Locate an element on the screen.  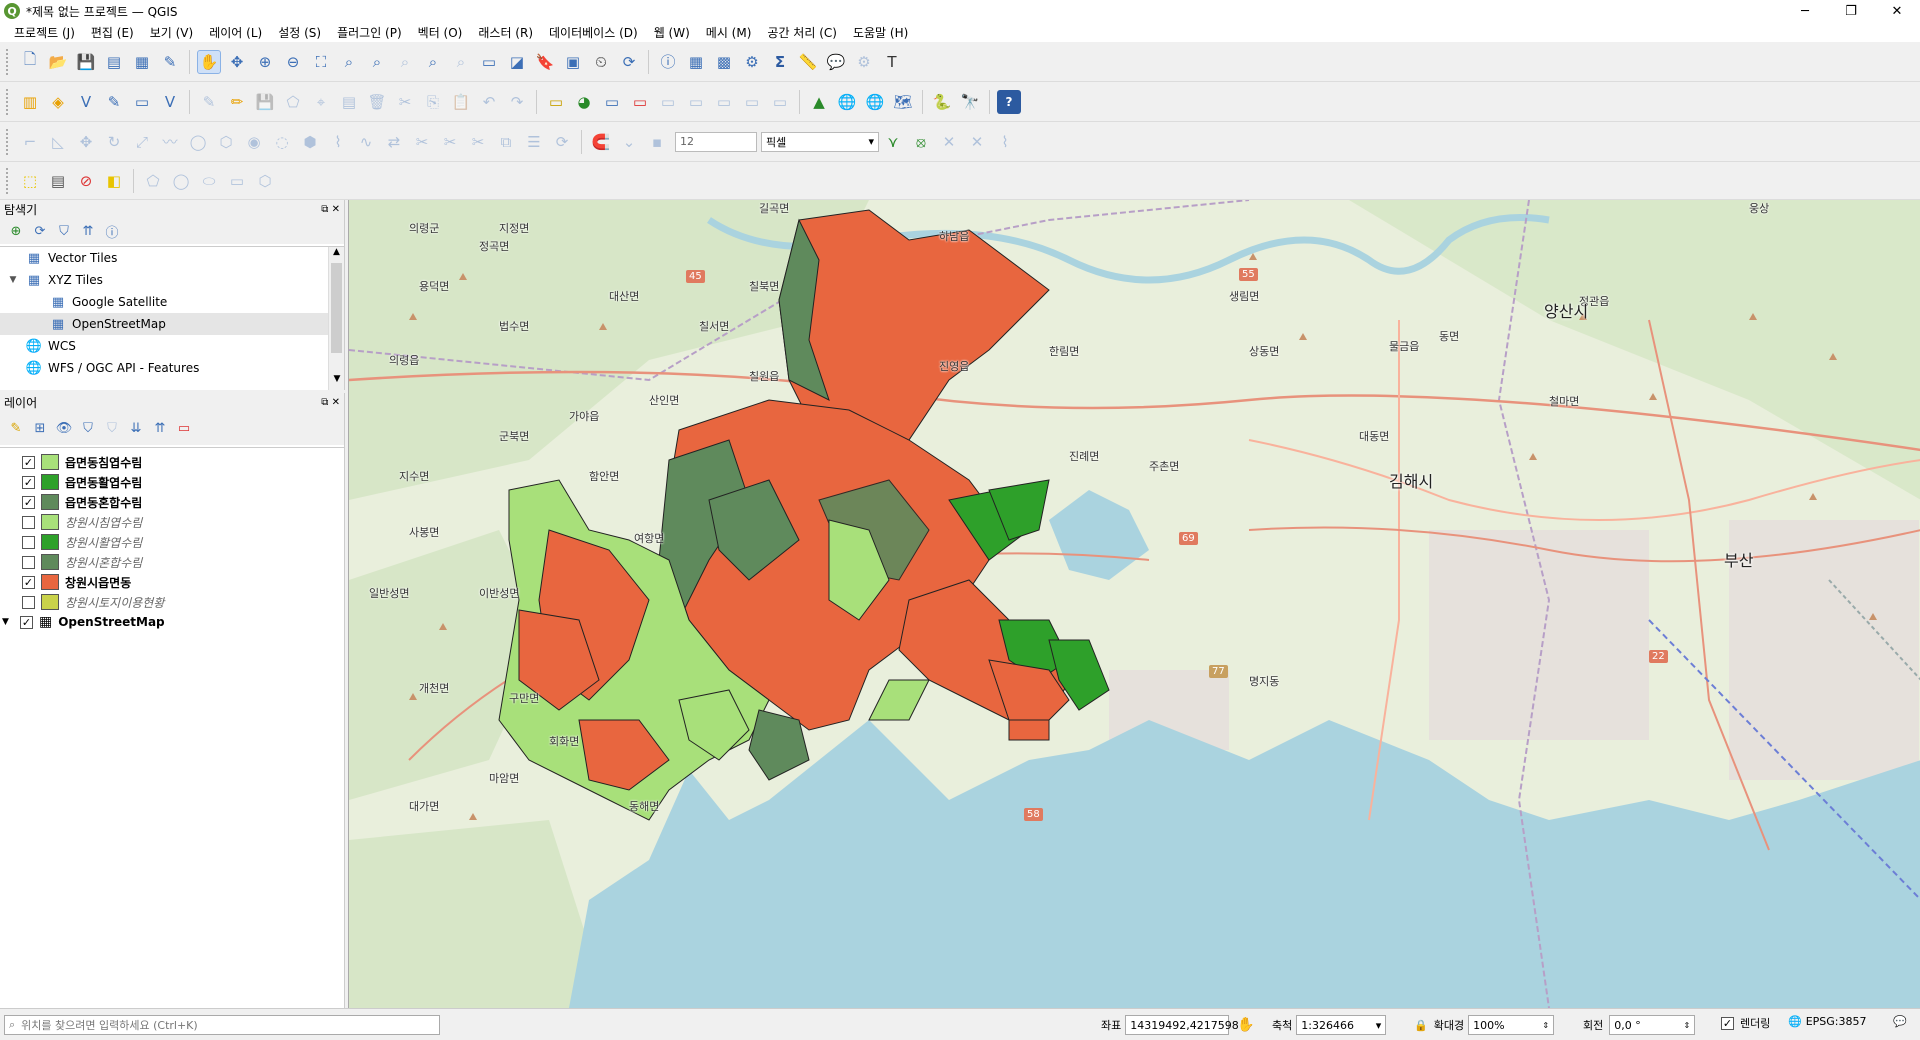
zoom-to-selection-icon: ⌕ is located at coordinates (349, 62).